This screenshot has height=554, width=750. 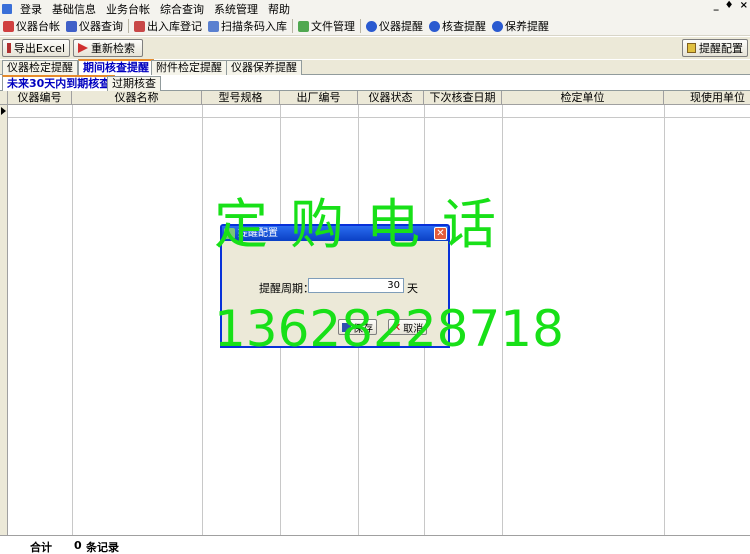 What do you see at coordinates (583, 98) in the screenshot?
I see `col-calibration-unit: 检定单位` at bounding box center [583, 98].